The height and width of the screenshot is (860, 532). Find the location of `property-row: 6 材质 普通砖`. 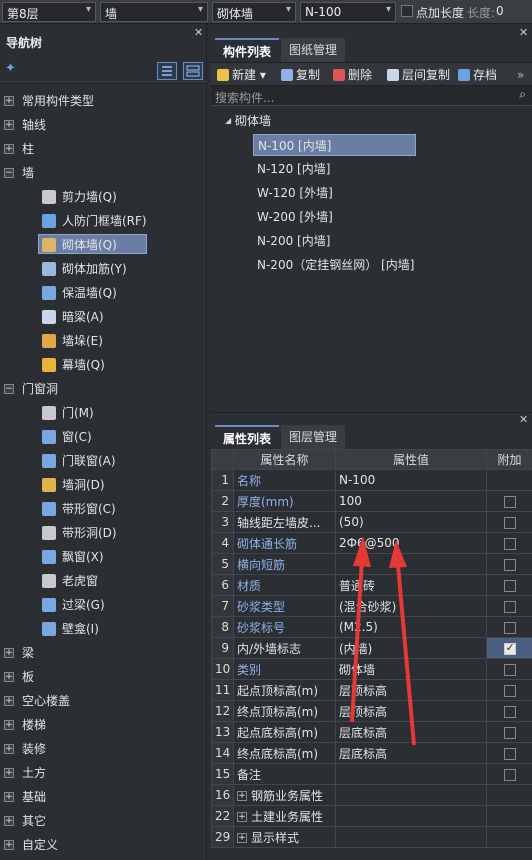

property-row: 6 材质 普通砖 is located at coordinates (371, 585).